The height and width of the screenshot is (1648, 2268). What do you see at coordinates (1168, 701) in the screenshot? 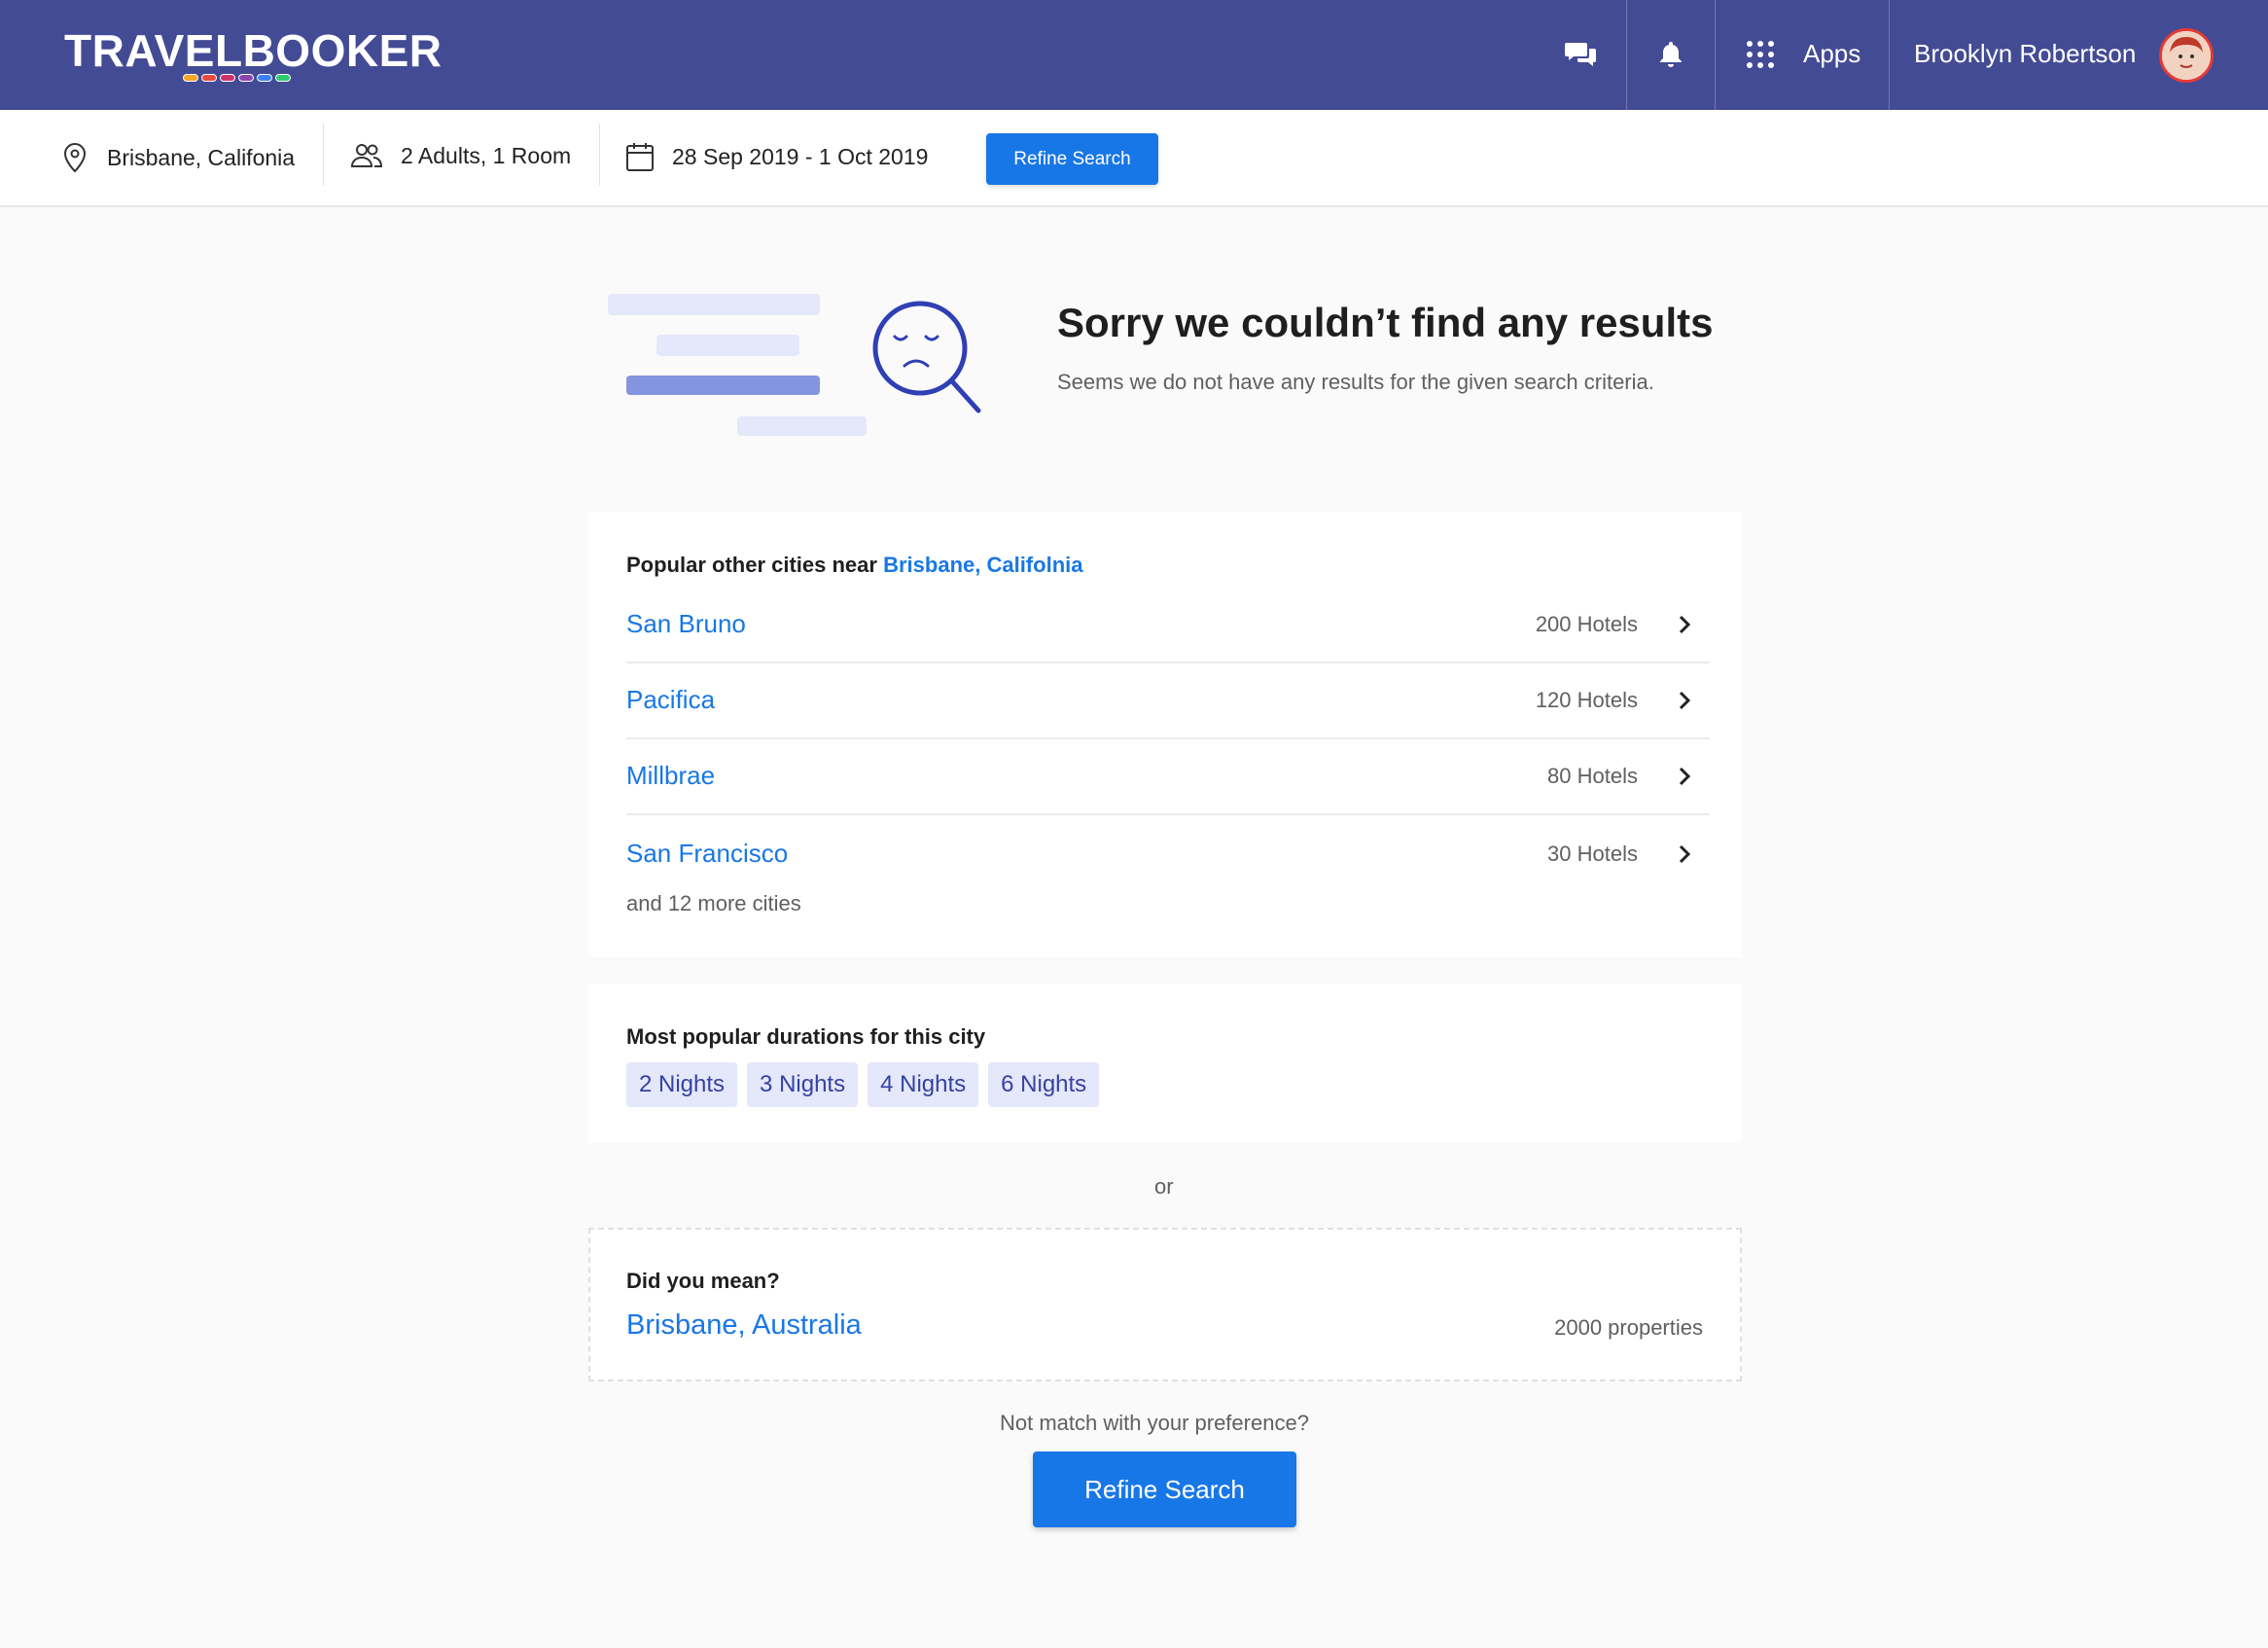
I see `city-row: Pacifica 120 Hotels` at bounding box center [1168, 701].